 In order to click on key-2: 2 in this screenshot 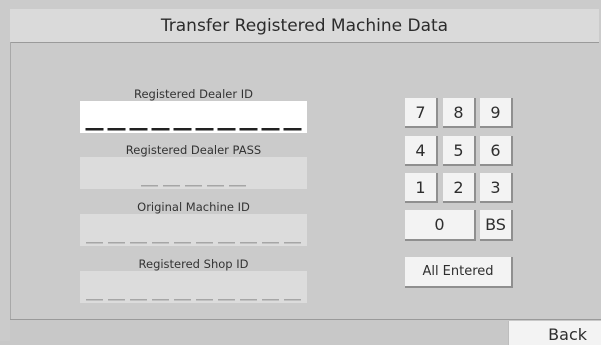, I will do `click(459, 188)`.